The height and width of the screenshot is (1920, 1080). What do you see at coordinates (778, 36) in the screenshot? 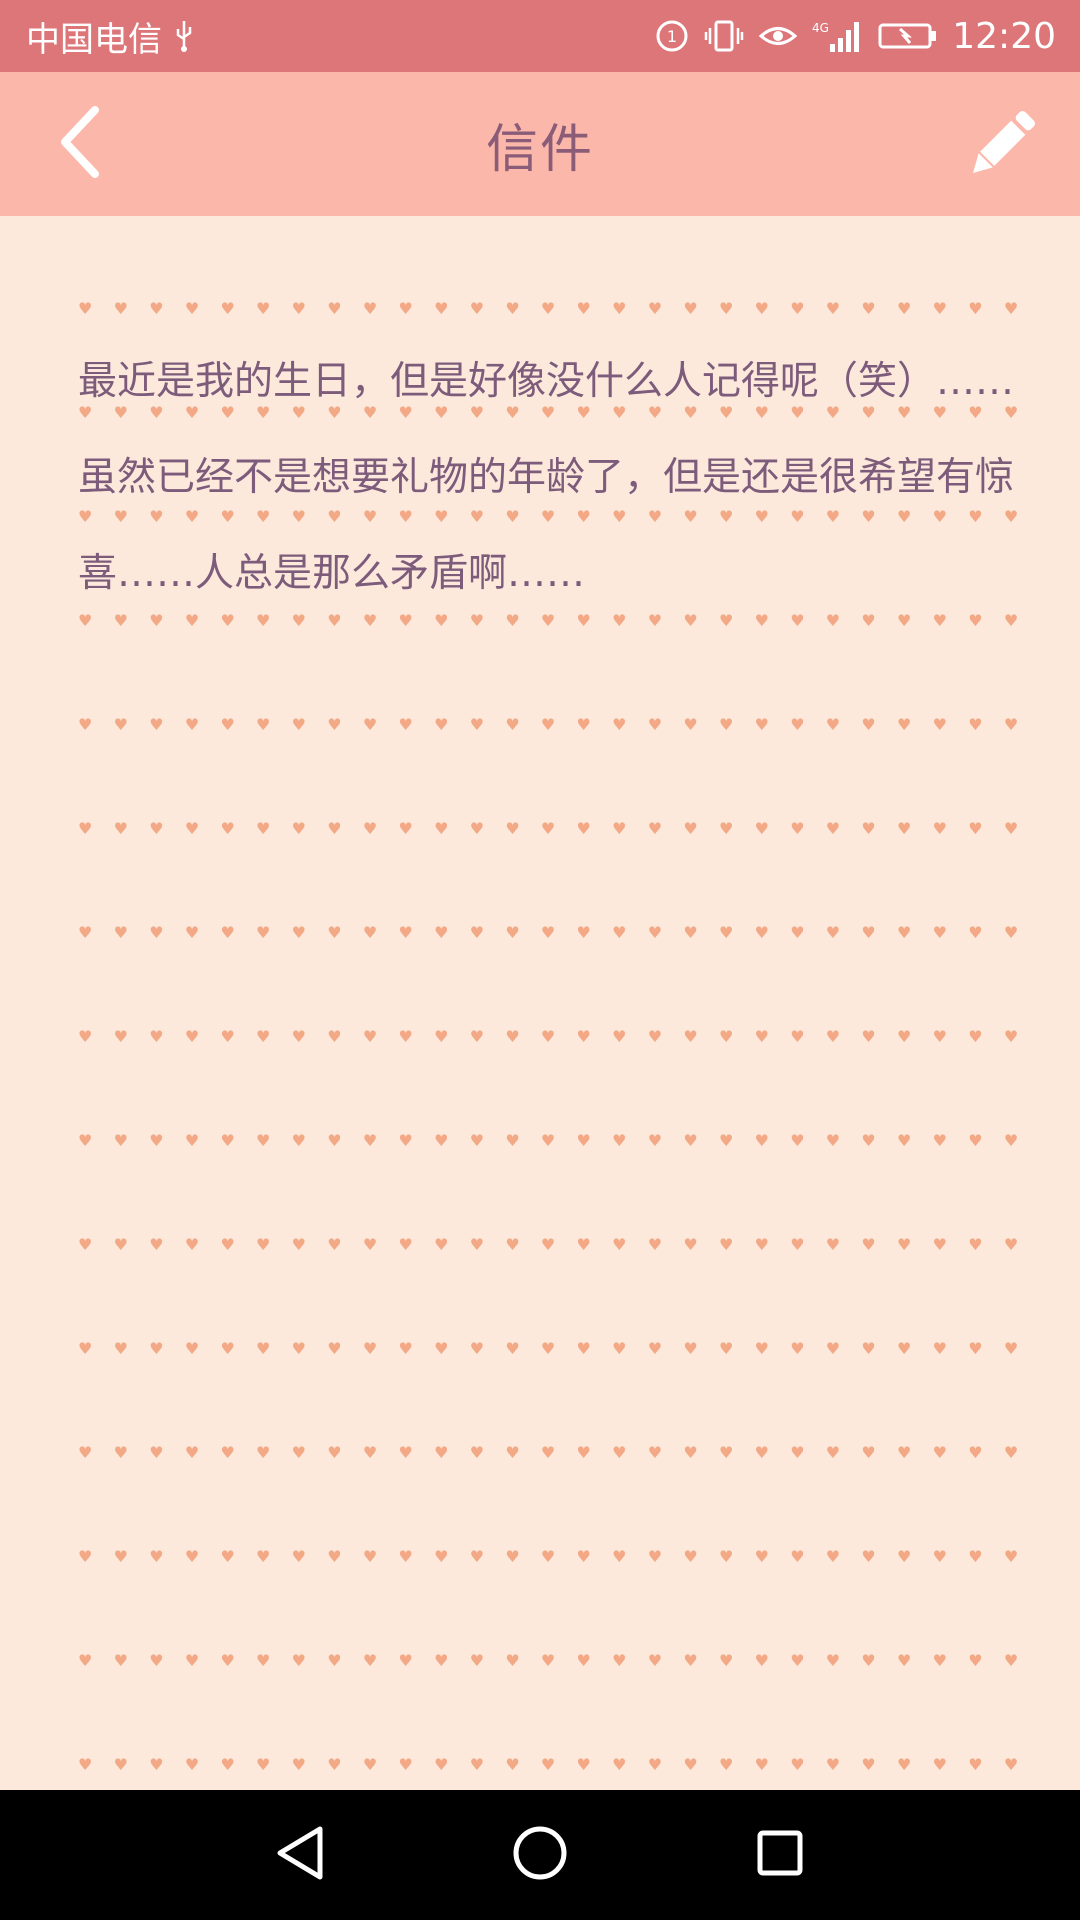
I see `eye-comfort-icon` at bounding box center [778, 36].